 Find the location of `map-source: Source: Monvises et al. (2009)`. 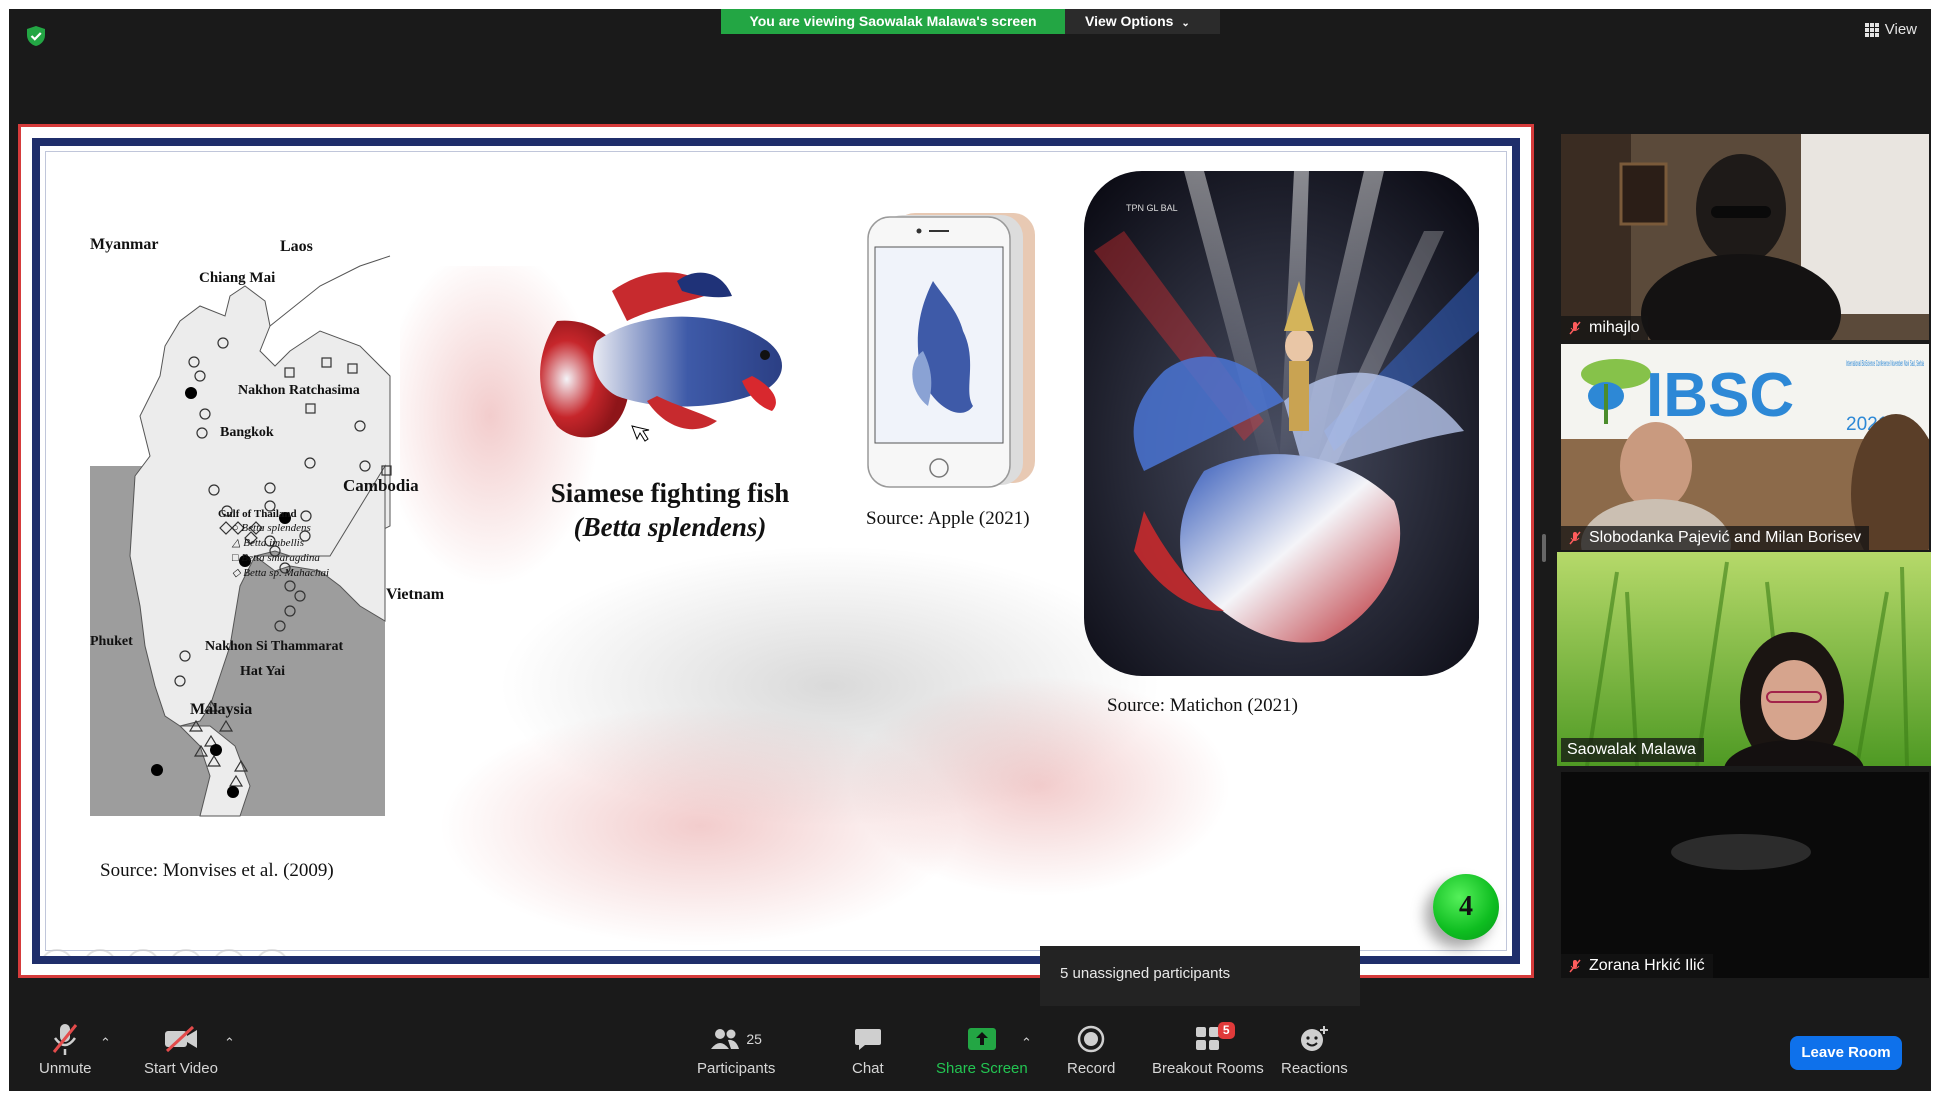

map-source: Source: Monvises et al. (2009) is located at coordinates (217, 870).